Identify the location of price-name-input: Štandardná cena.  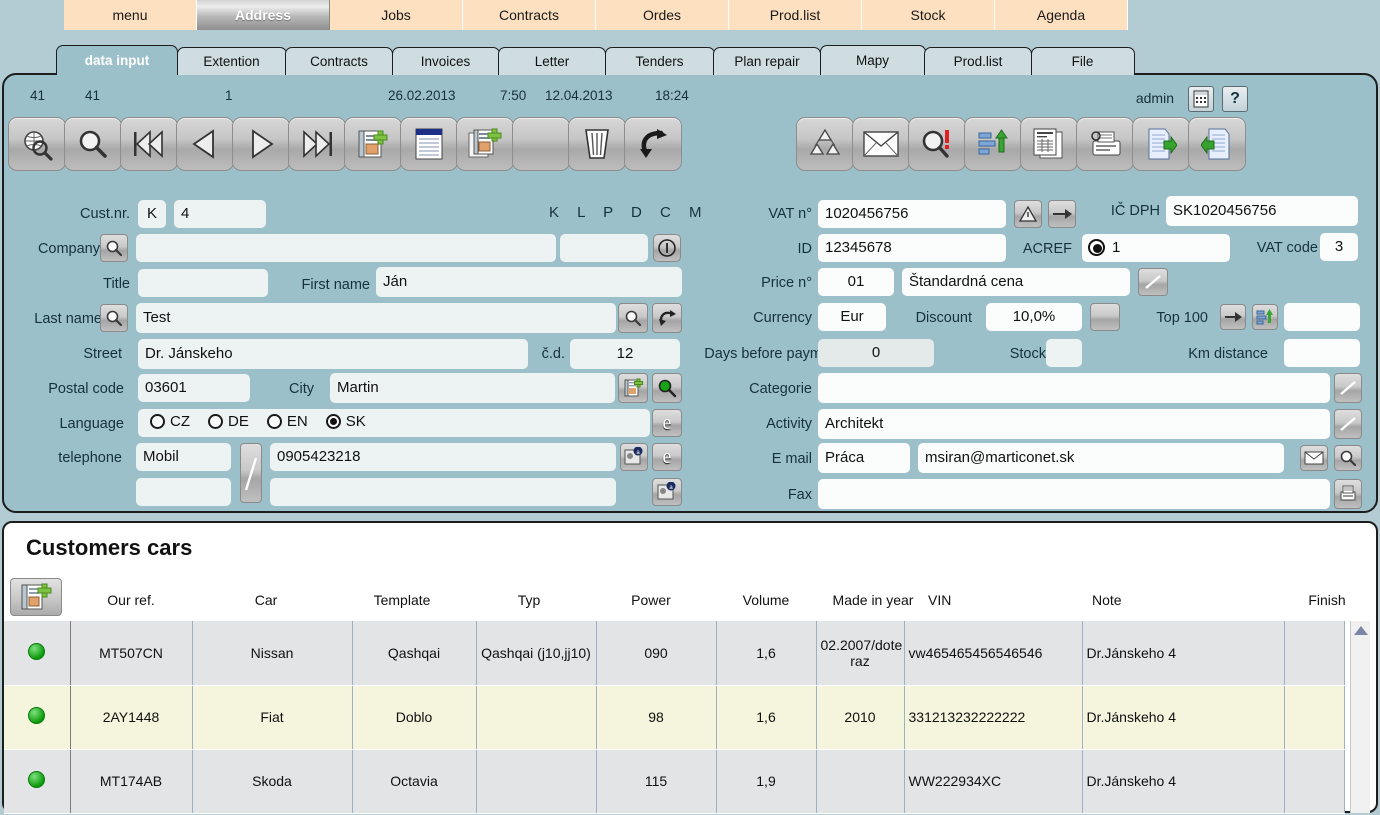
(1016, 282).